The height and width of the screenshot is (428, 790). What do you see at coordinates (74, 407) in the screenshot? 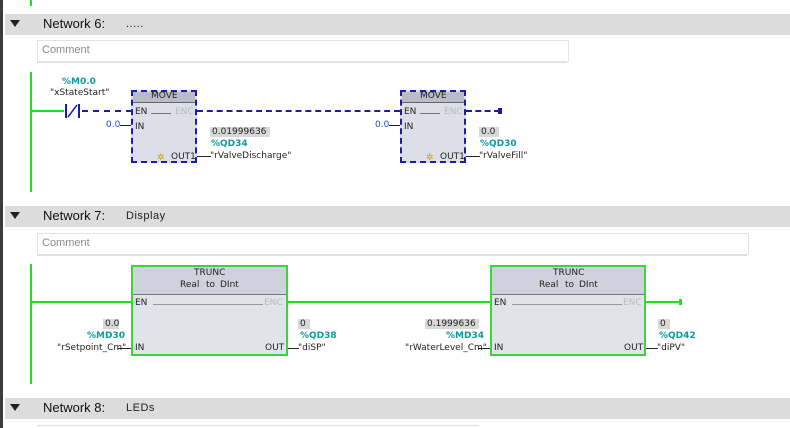
I see `network-8-number: Network 8:` at bounding box center [74, 407].